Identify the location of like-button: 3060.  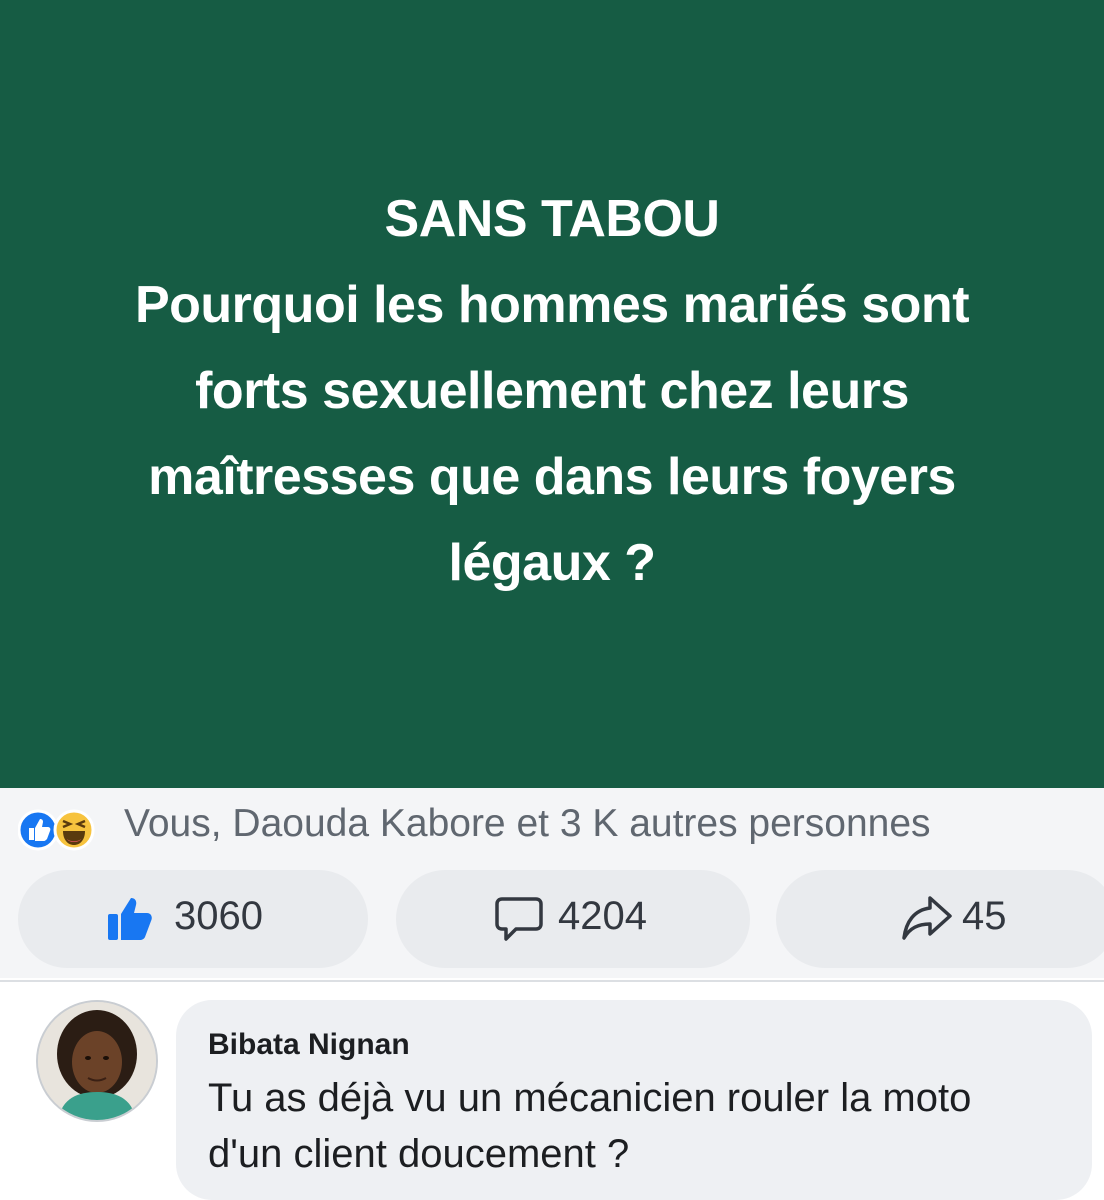
(193, 919).